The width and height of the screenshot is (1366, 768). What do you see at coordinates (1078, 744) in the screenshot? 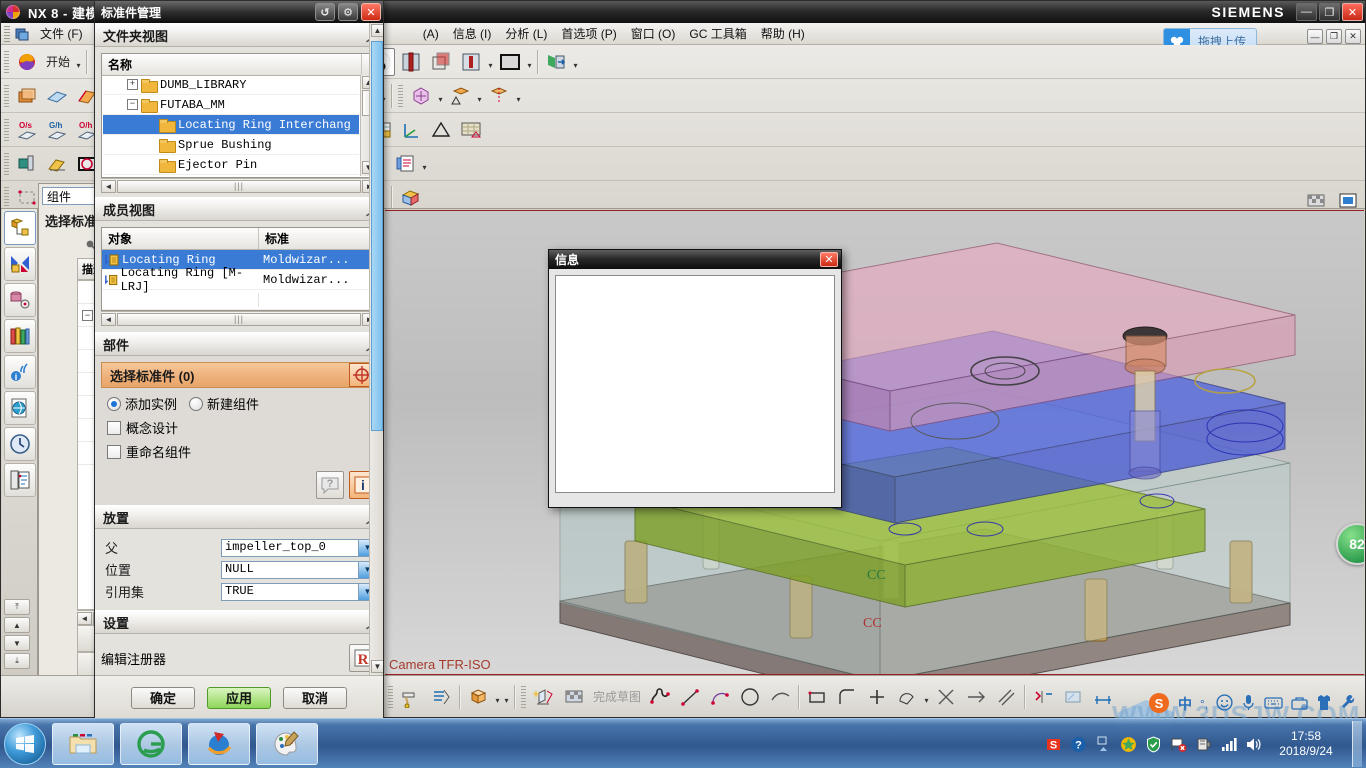
I see `question-icon: ?` at bounding box center [1078, 744].